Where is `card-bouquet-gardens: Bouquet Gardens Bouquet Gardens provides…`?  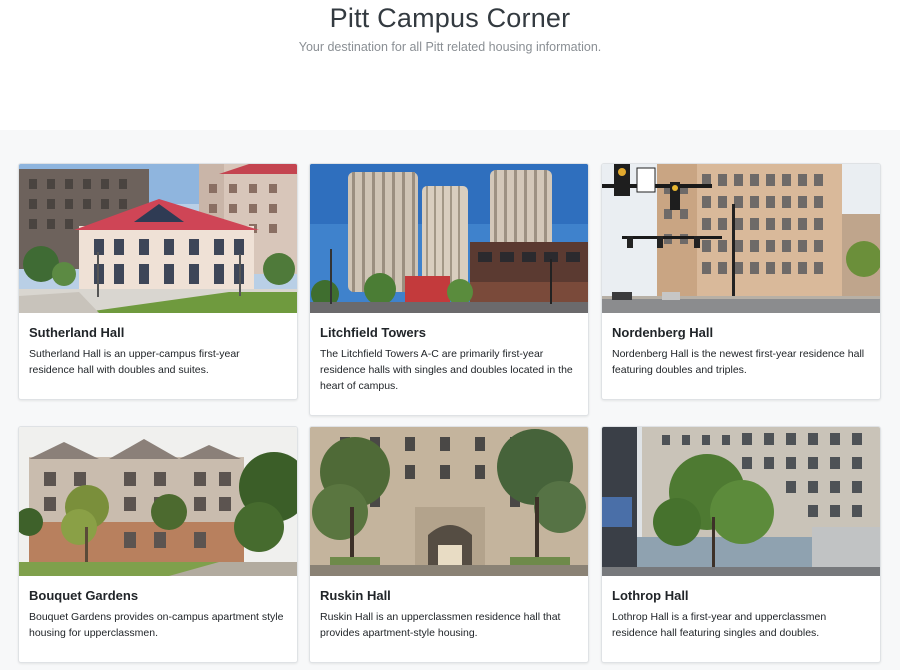
card-bouquet-gardens: Bouquet Gardens Bouquet Gardens provides… is located at coordinates (158, 544).